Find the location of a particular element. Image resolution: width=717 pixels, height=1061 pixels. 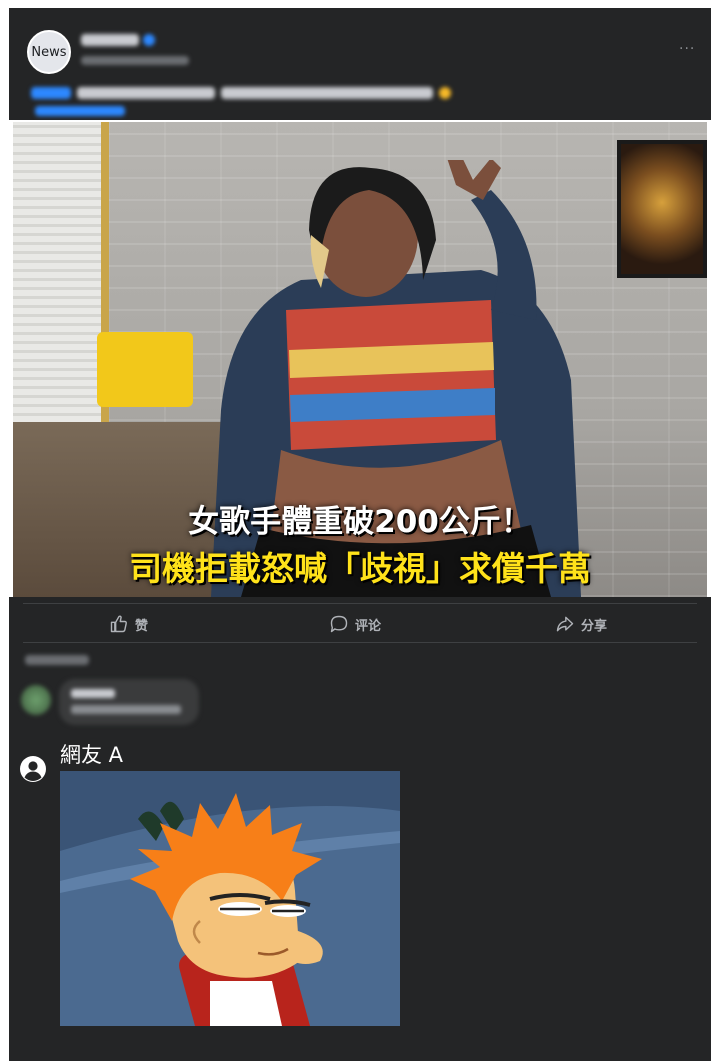

reply-user-name: 網友 A is located at coordinates (91, 754).